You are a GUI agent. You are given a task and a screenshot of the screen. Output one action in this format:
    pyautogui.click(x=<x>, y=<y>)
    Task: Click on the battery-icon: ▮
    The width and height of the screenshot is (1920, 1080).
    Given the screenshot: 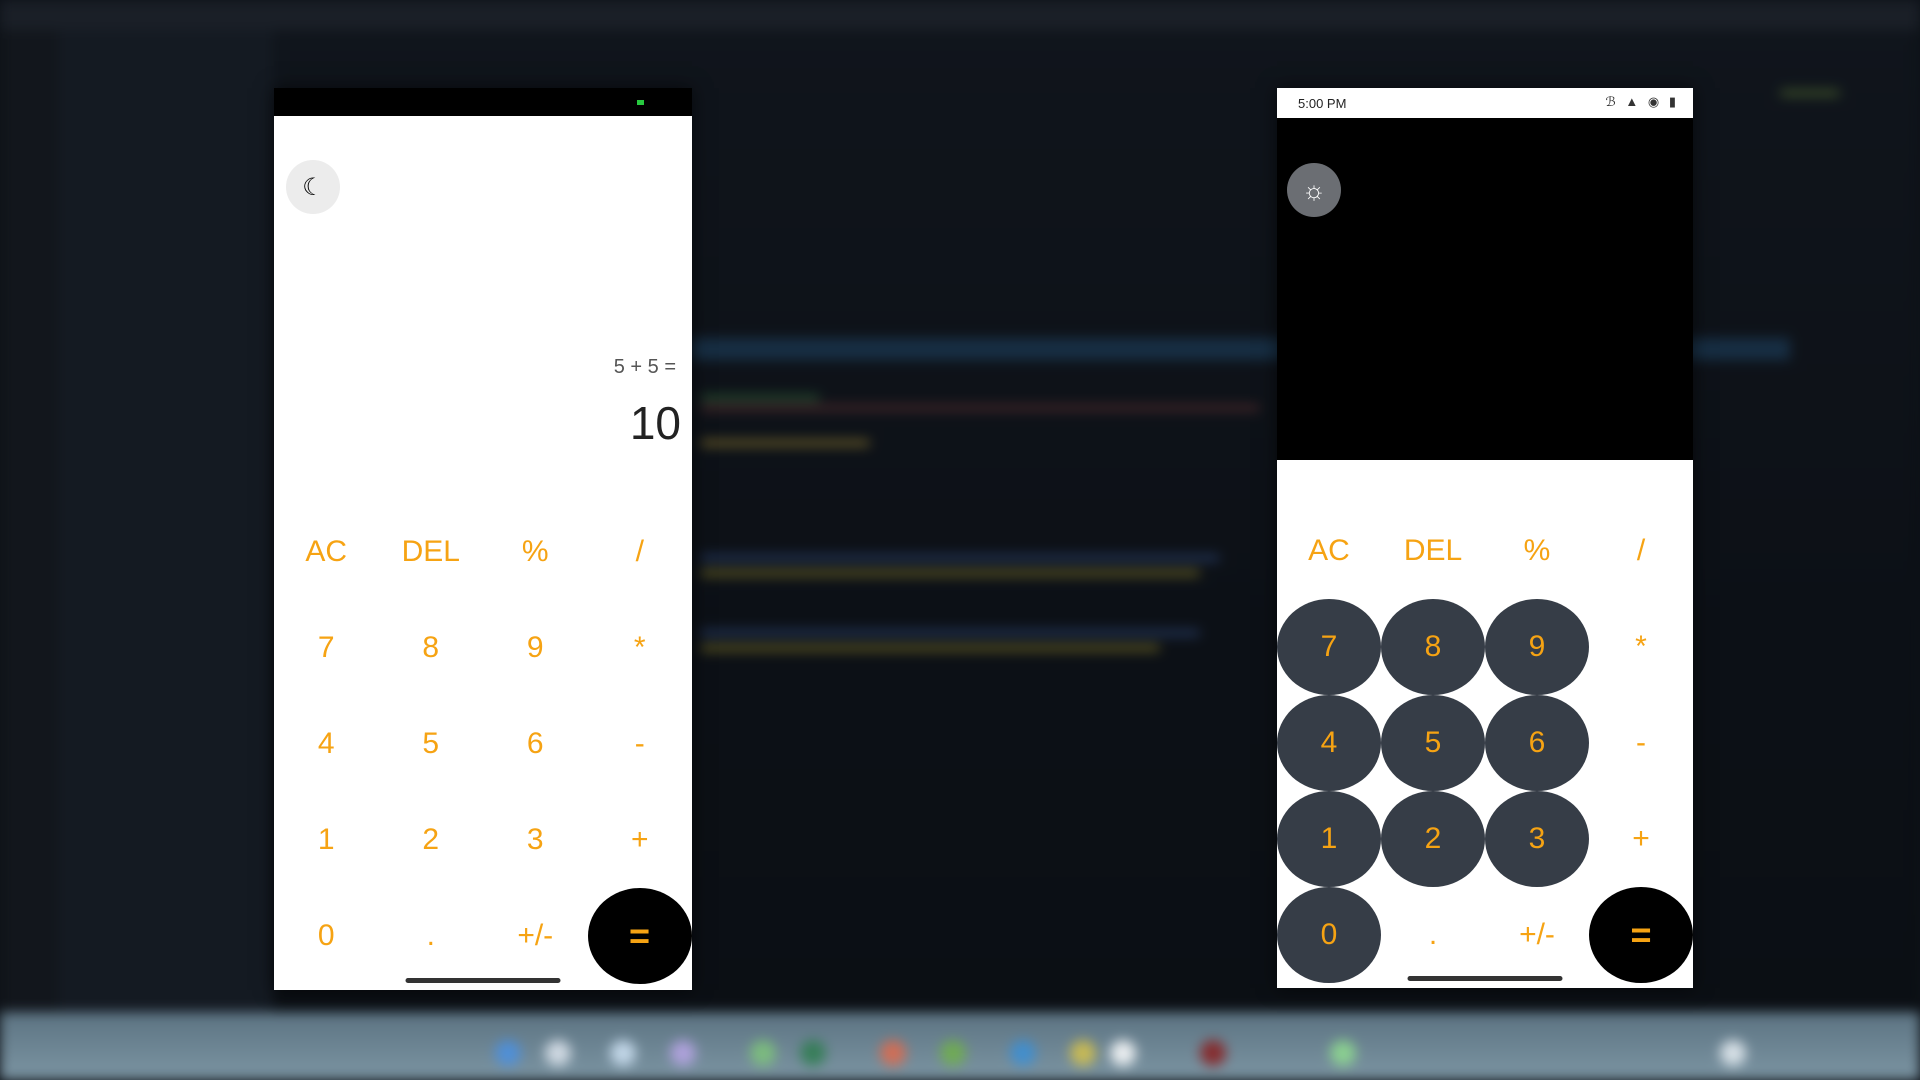 What is the action you would take?
    pyautogui.click(x=1673, y=101)
    